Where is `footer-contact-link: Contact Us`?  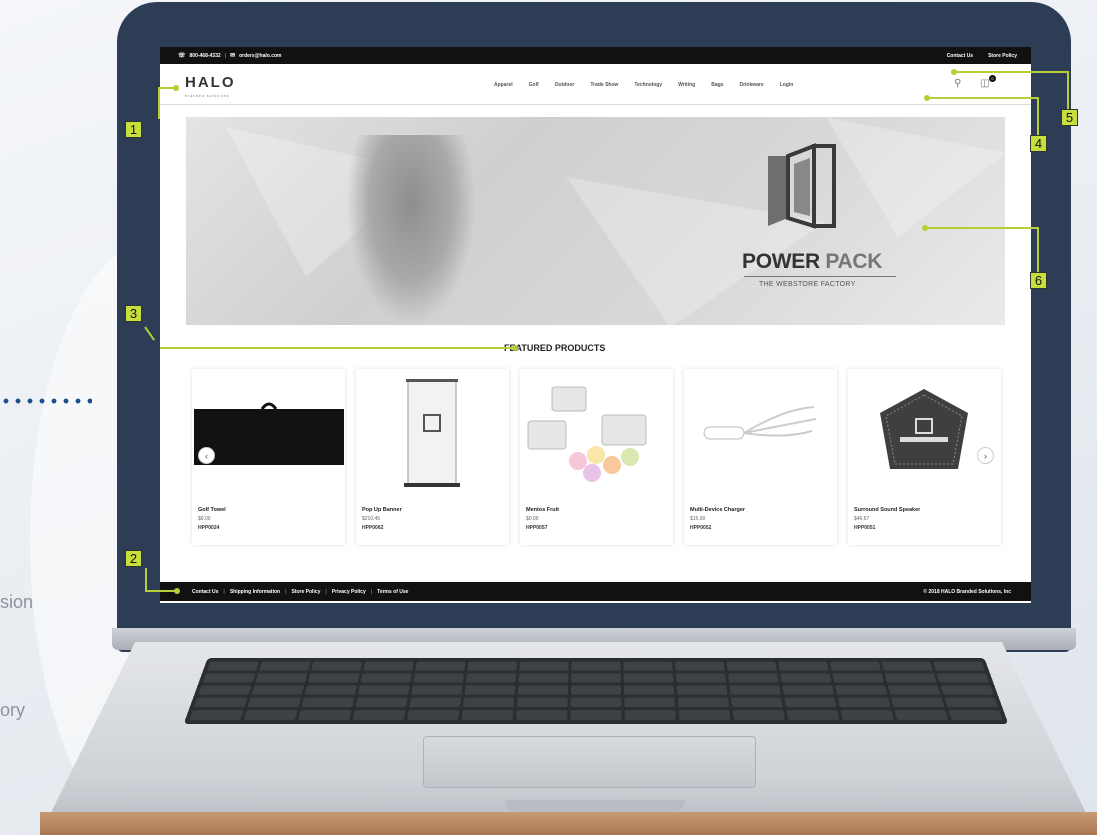 footer-contact-link: Contact Us is located at coordinates (205, 592).